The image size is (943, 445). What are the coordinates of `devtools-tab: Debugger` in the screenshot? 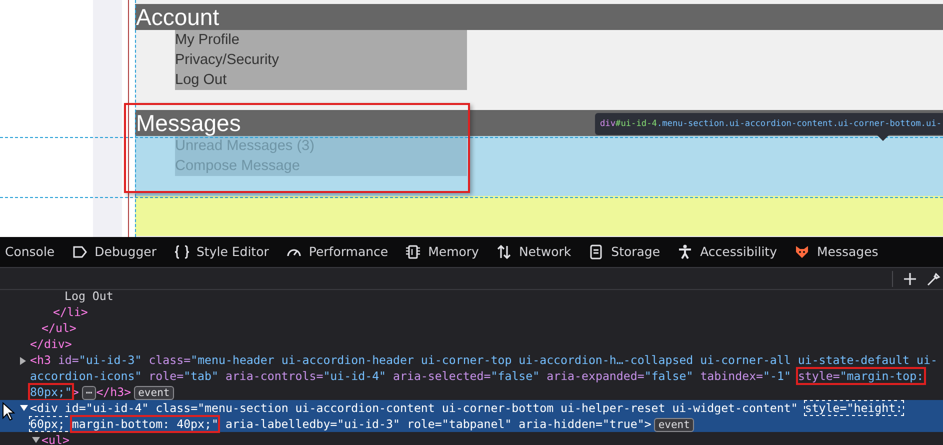 It's located at (114, 252).